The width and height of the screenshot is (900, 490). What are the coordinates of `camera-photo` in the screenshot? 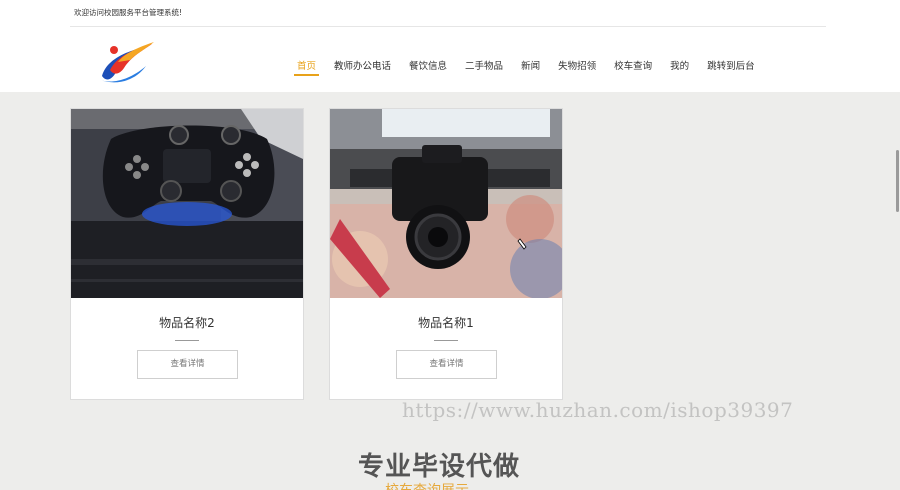 It's located at (446, 203).